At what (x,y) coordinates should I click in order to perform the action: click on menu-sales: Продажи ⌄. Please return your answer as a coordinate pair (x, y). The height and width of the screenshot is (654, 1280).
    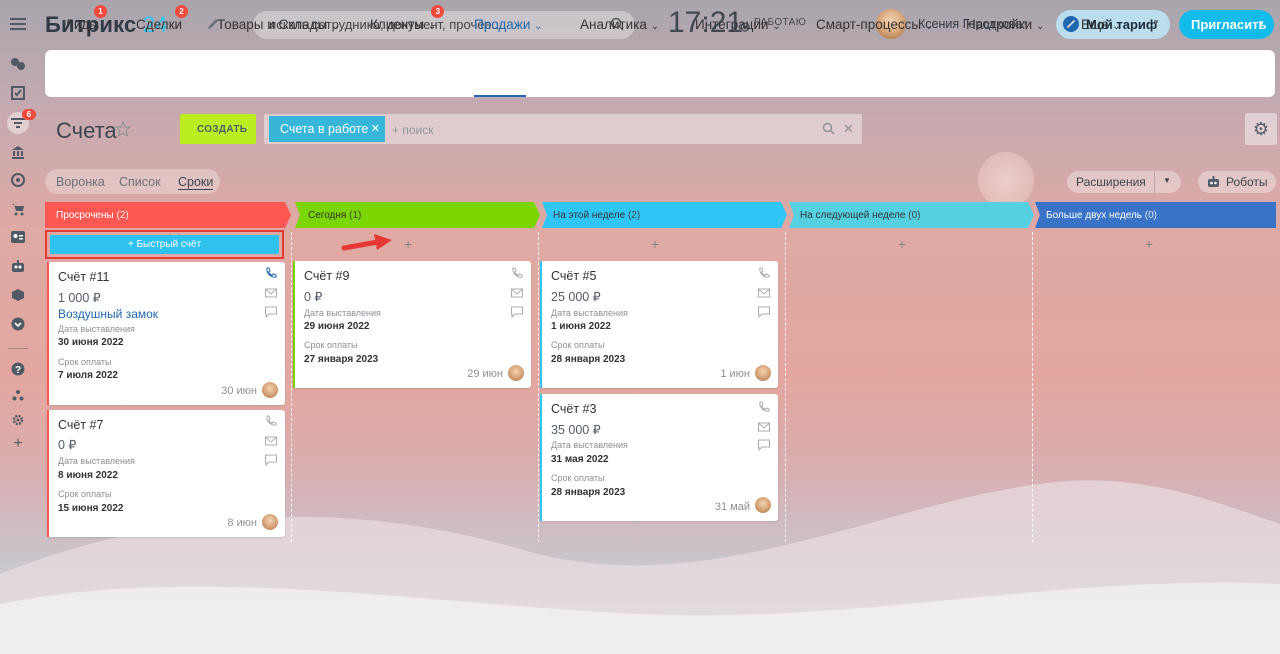
    Looking at the image, I should click on (508, 24).